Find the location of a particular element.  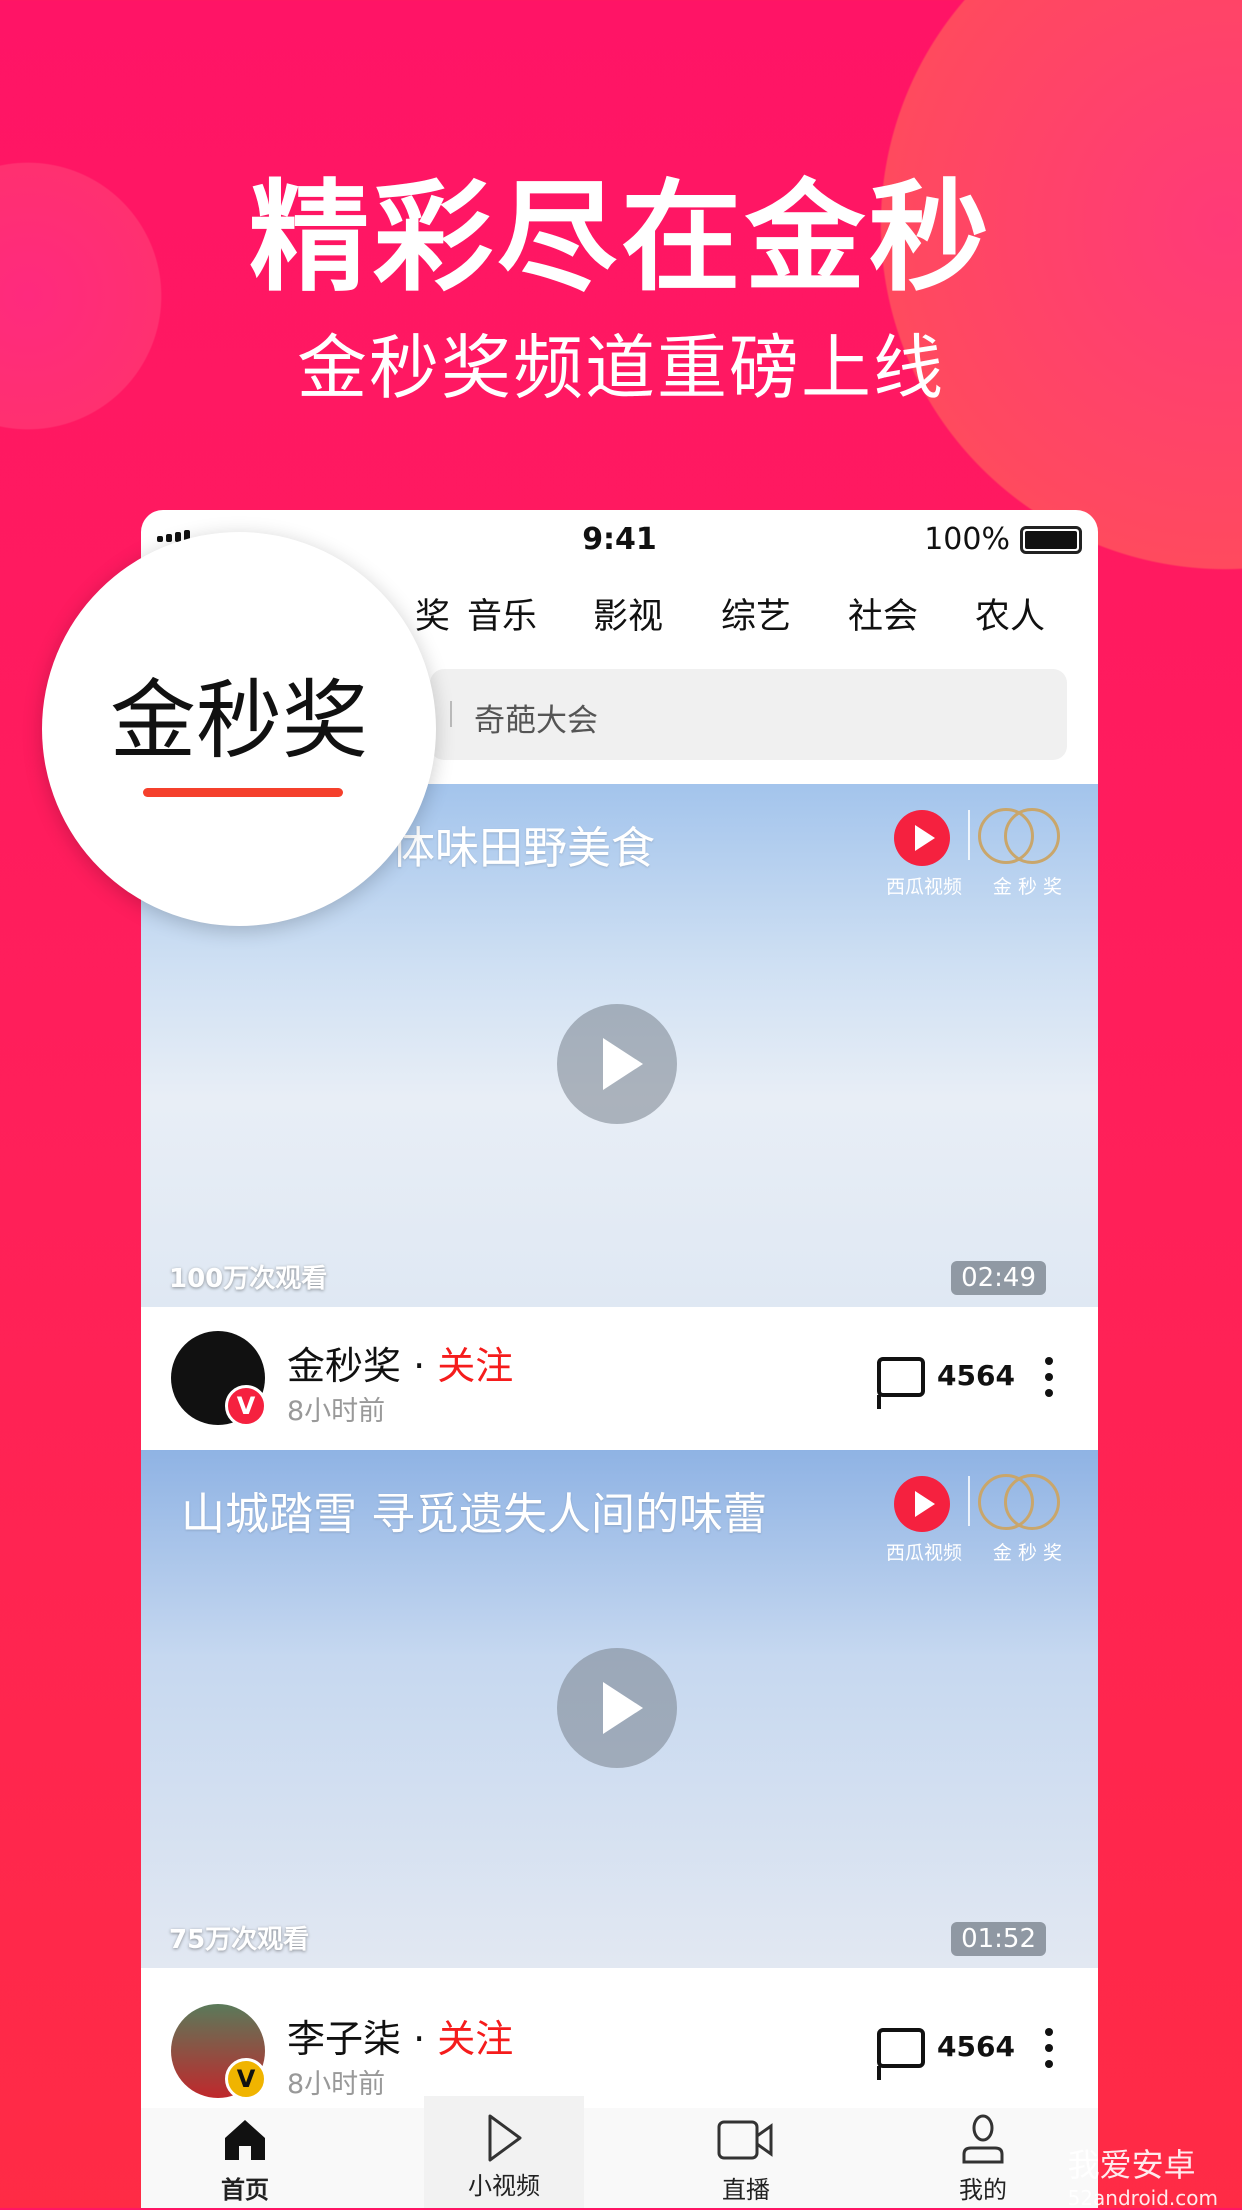

video-title: 体味田野美食 is located at coordinates (523, 848).